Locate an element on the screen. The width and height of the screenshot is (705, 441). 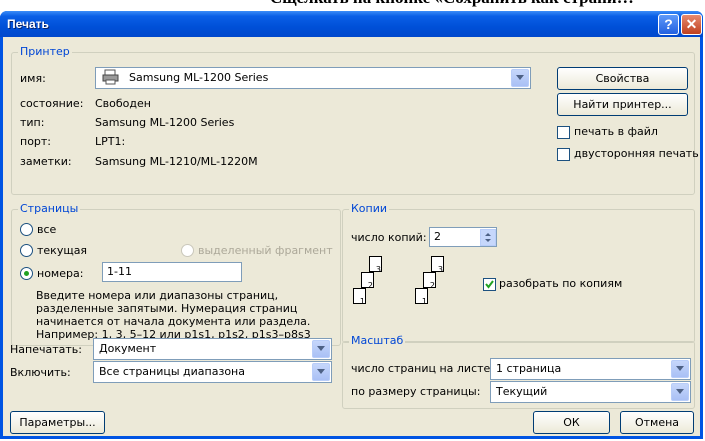
title-bar: Печать ? ✕ is located at coordinates (351, 24).